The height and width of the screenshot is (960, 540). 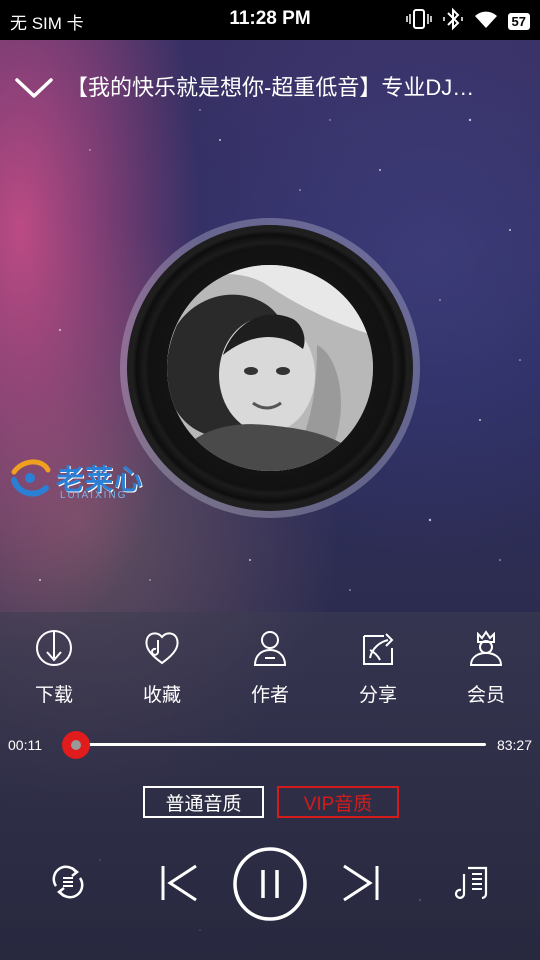 I want to click on chevron-down-icon, so click(x=34, y=88).